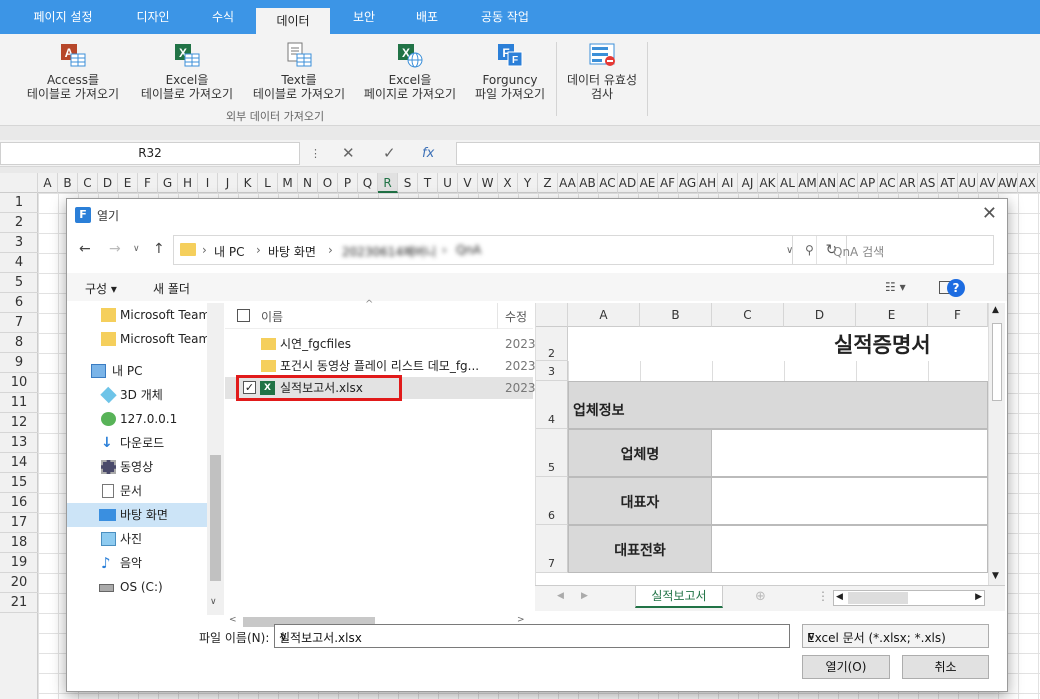 This screenshot has width=1040, height=699. Describe the element at coordinates (85, 249) in the screenshot. I see `back-arrow-icon: ←` at that location.